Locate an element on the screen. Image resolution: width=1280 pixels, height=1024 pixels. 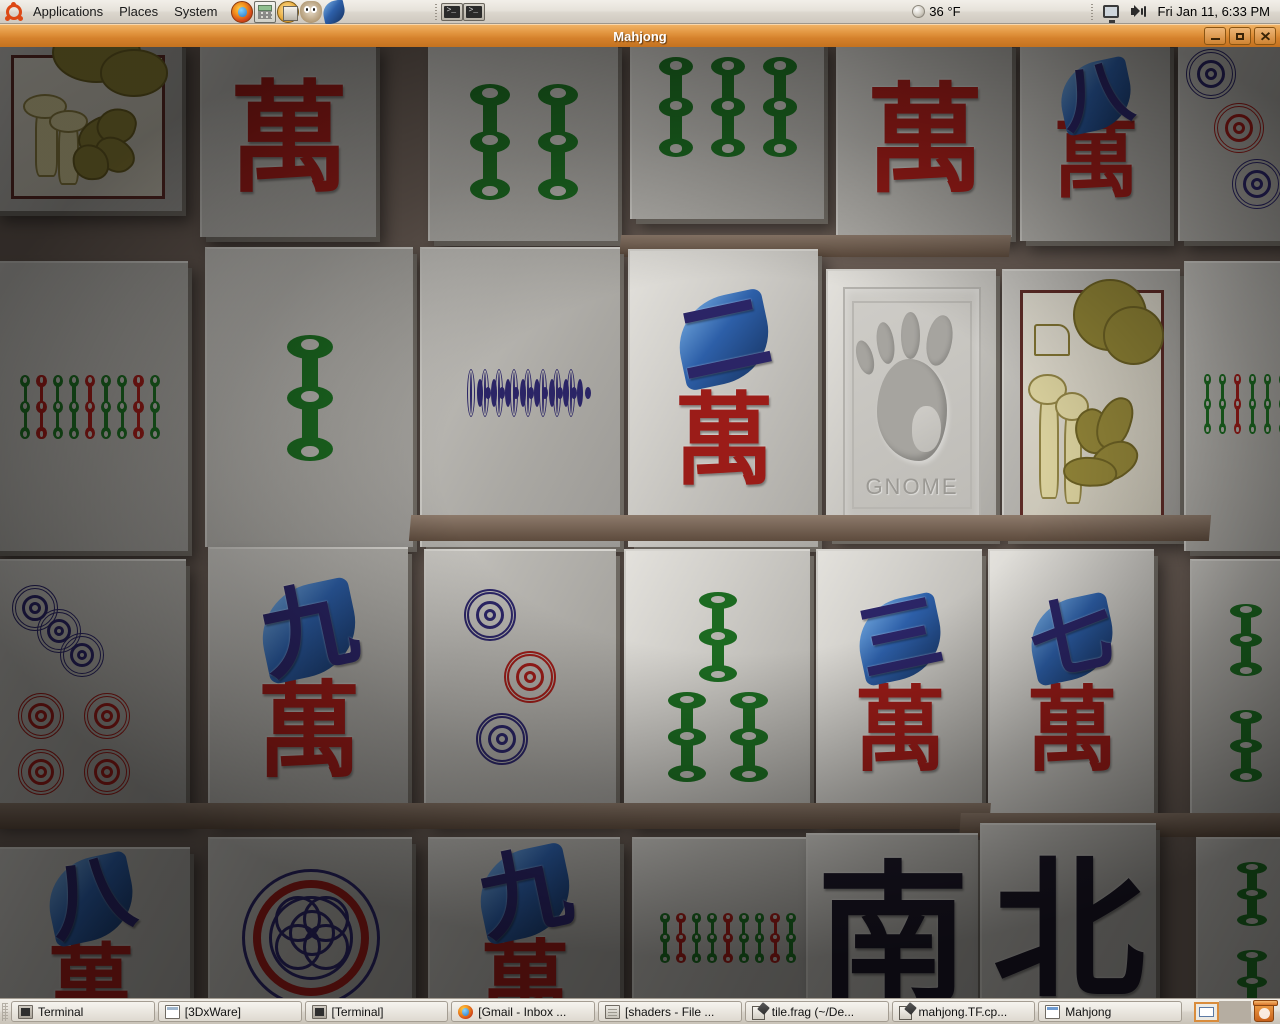
ubuntu-logo is located at coordinates (14, 11).